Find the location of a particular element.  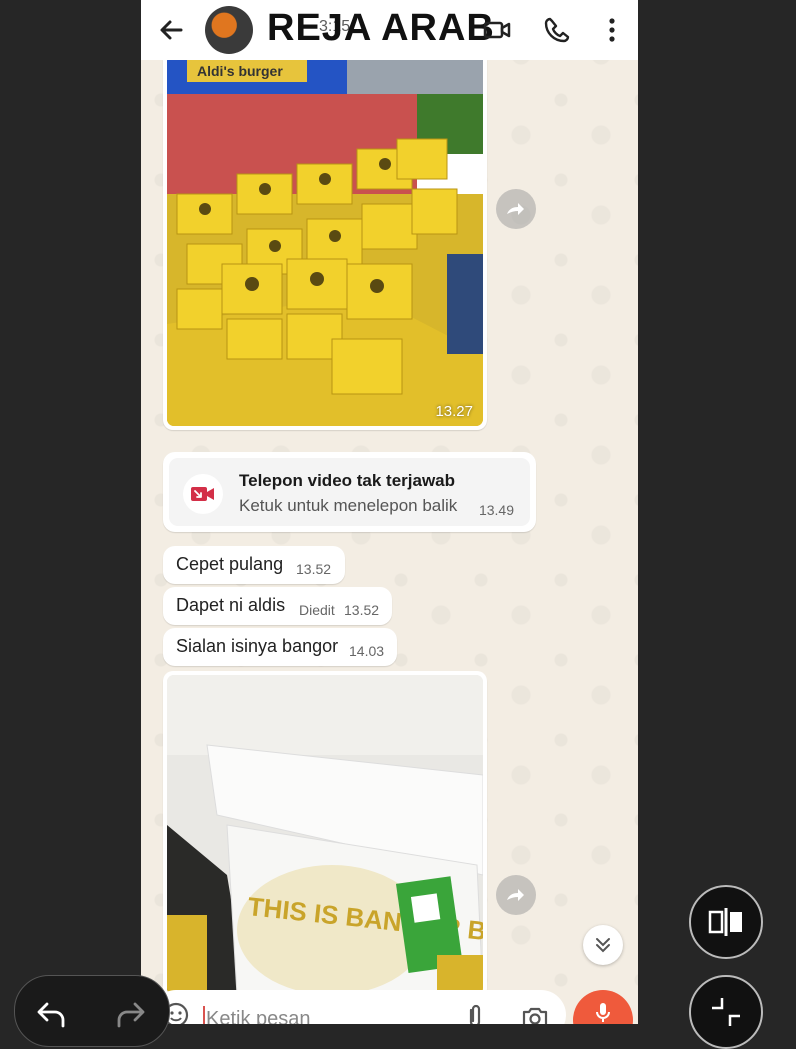

text-caret is located at coordinates (204, 1015).